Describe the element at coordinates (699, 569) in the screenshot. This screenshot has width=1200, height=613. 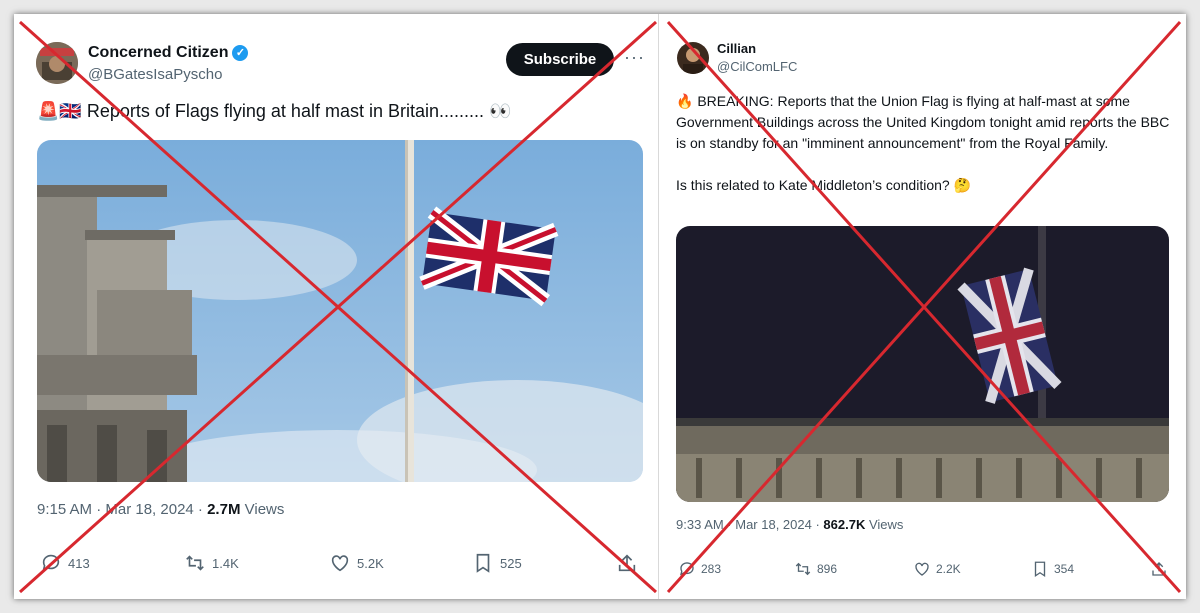
I see `reply-button: 283` at that location.